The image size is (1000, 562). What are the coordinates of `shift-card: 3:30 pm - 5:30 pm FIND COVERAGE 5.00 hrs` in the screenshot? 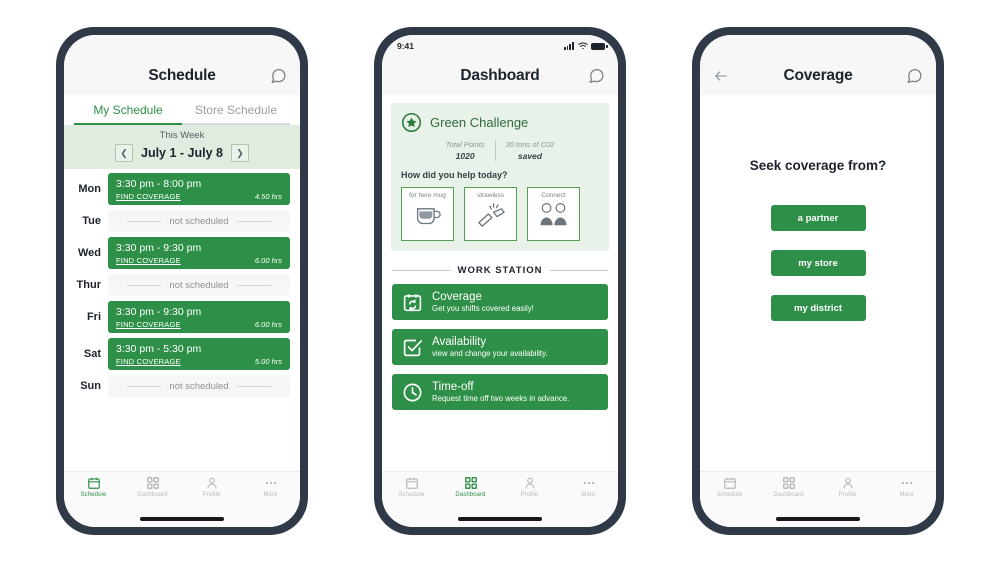 It's located at (199, 354).